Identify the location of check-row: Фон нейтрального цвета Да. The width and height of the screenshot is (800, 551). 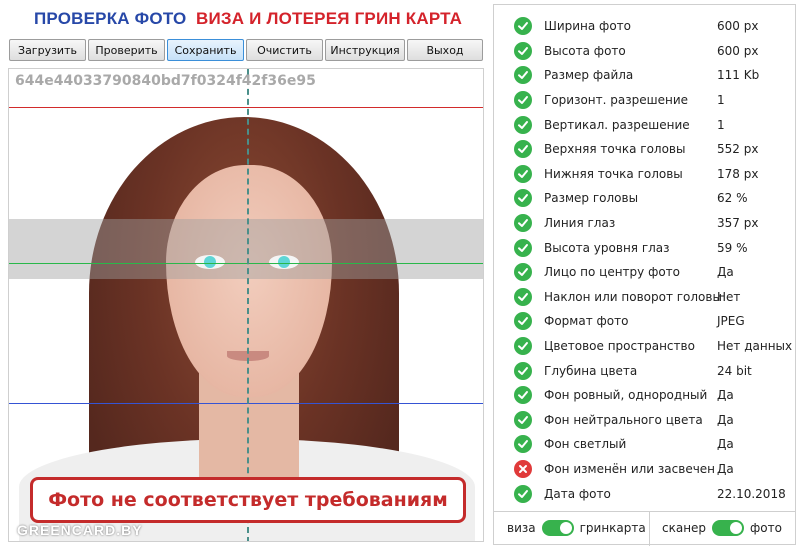
(644, 420).